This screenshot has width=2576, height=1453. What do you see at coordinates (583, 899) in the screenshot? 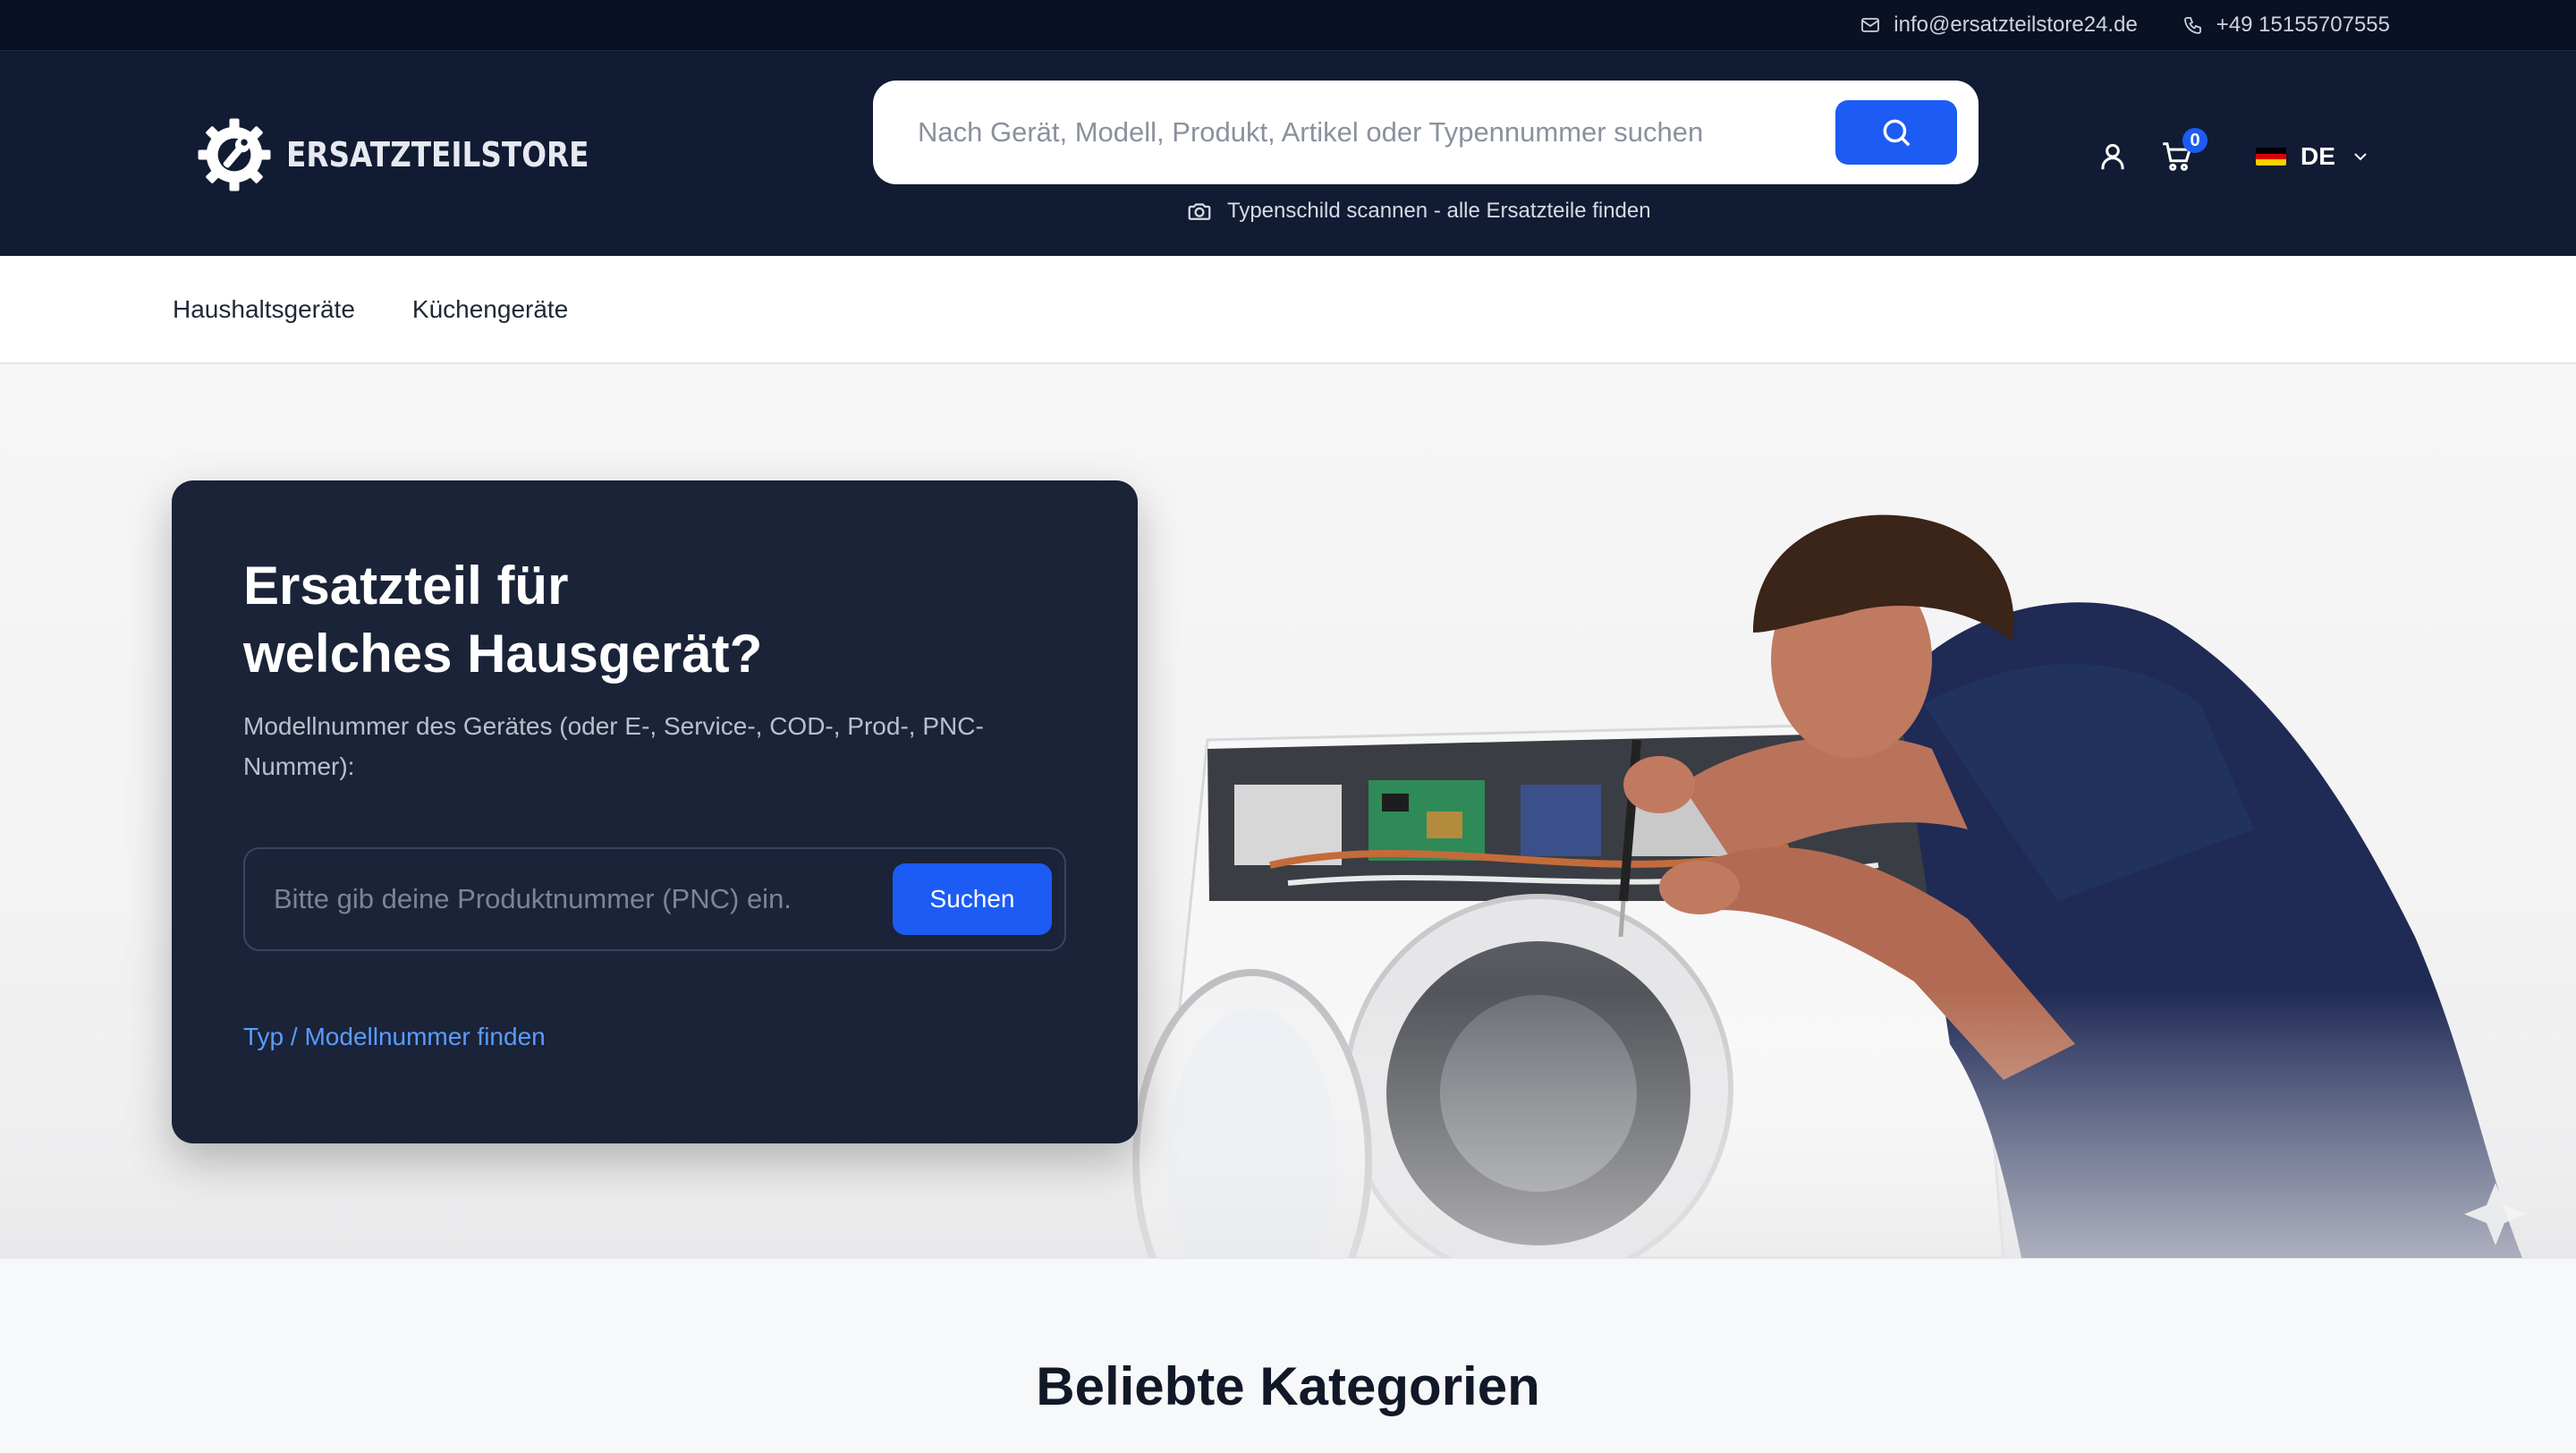
I see `pnc-input` at bounding box center [583, 899].